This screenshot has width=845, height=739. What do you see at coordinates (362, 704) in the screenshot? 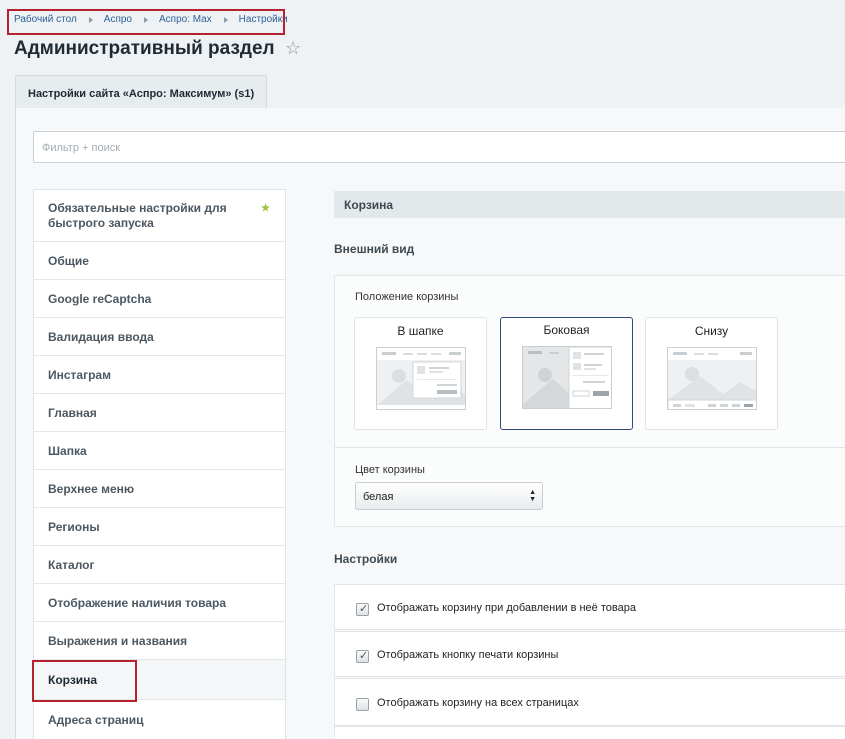
I see `show-basket-all-pages-checkbox` at bounding box center [362, 704].